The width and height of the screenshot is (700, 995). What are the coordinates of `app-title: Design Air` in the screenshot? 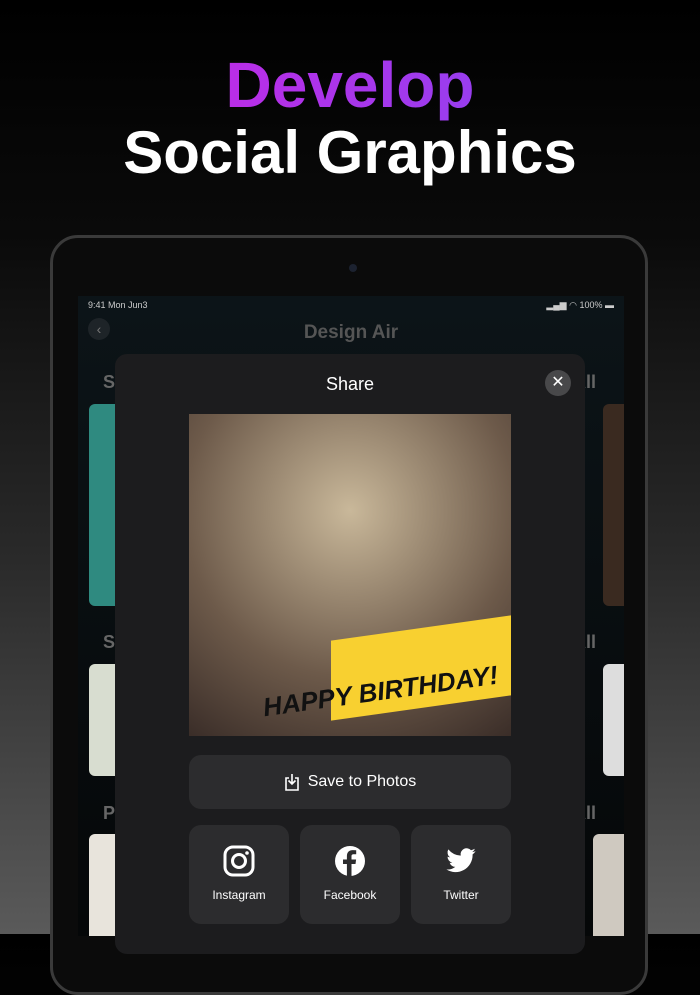 It's located at (351, 332).